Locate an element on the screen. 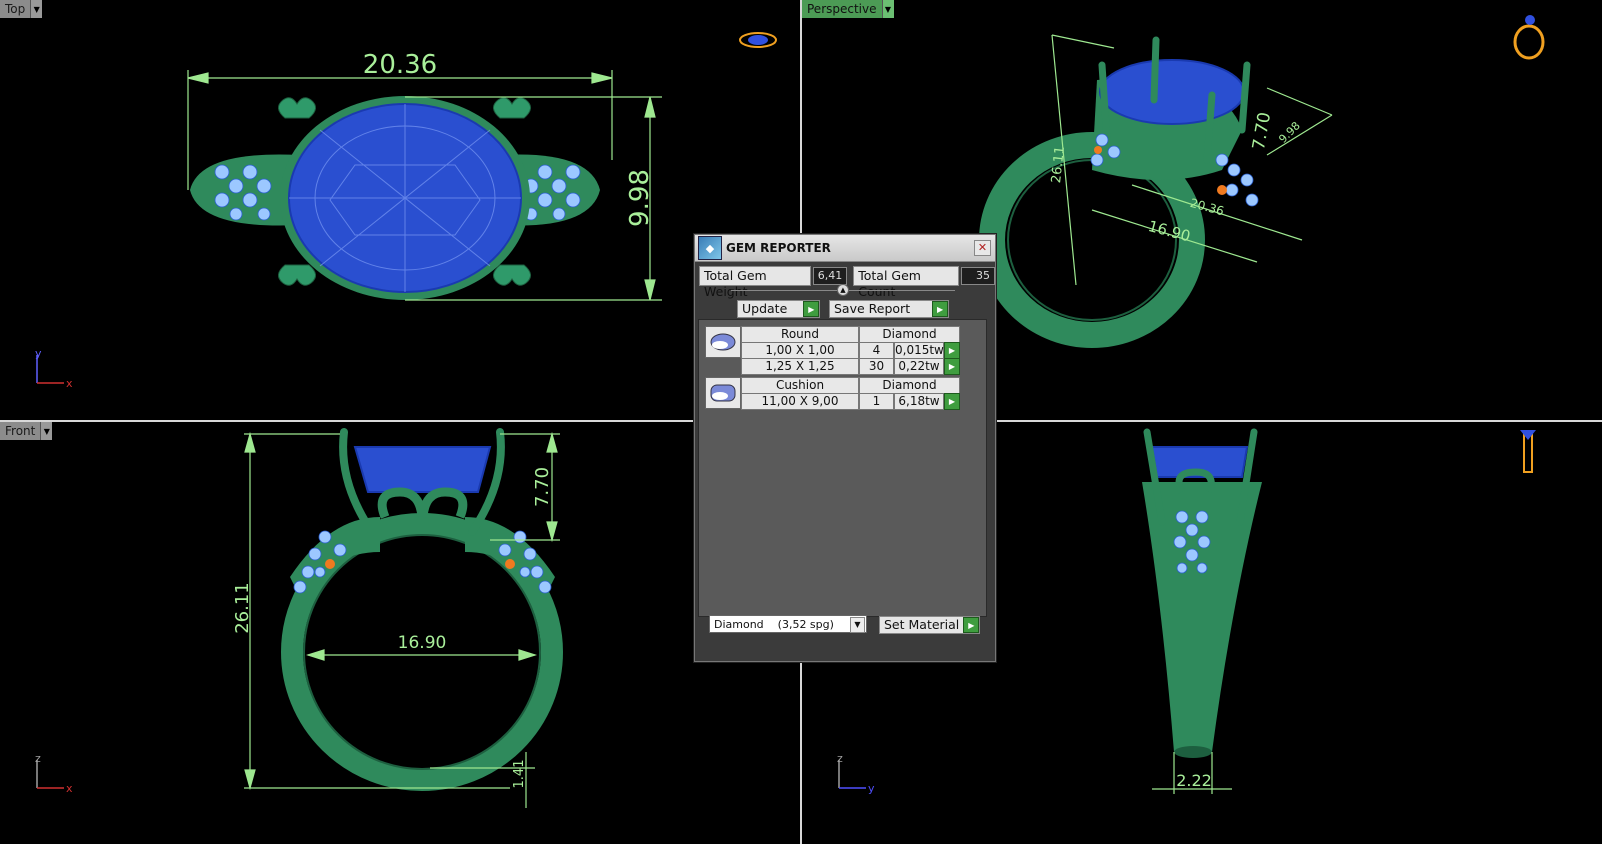 This screenshot has width=1602, height=844. viewport-front-label: Front is located at coordinates (20, 431).